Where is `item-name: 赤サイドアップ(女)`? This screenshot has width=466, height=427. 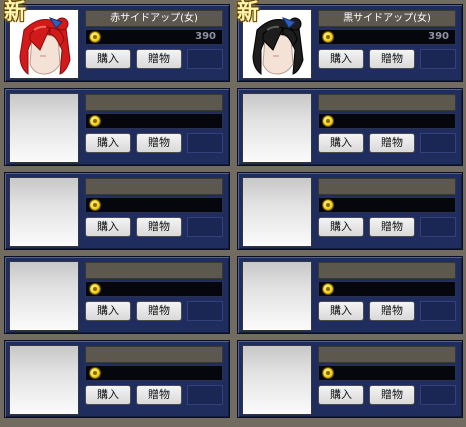
item-name: 赤サイドアップ(女) is located at coordinates (154, 18).